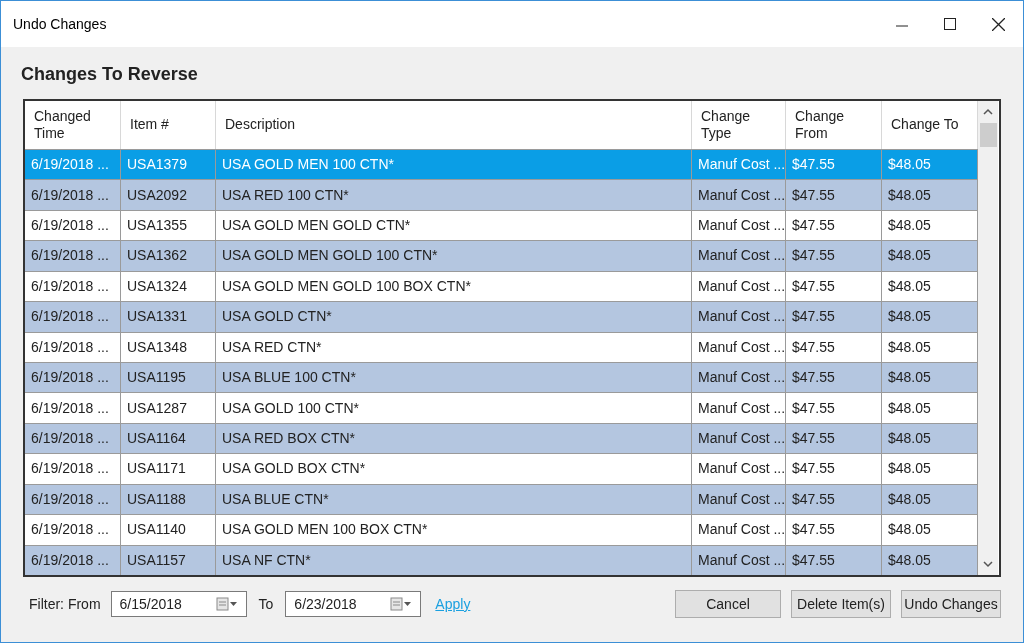  Describe the element at coordinates (168, 317) in the screenshot. I see `item-cell: USA1331` at that location.